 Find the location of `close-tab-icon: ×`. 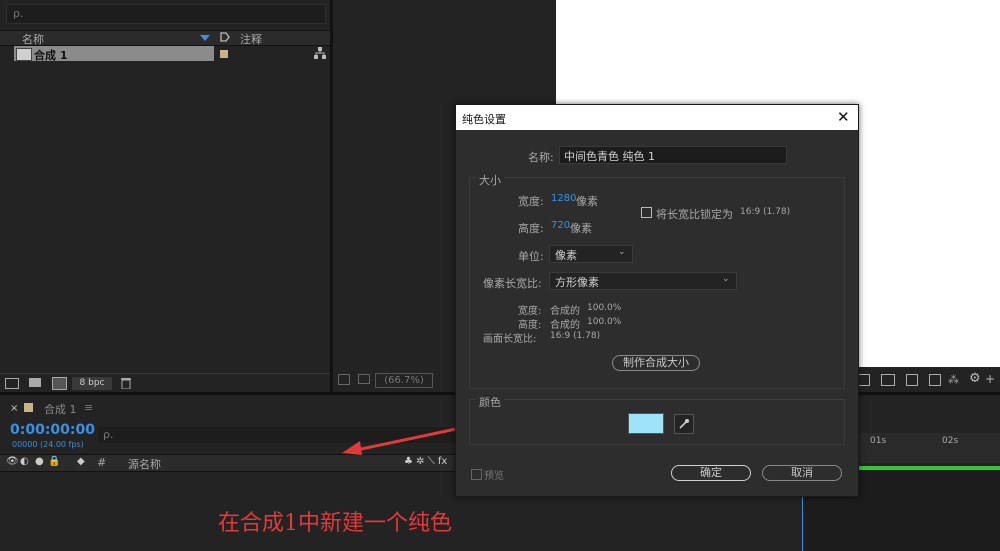

close-tab-icon: × is located at coordinates (14, 408).